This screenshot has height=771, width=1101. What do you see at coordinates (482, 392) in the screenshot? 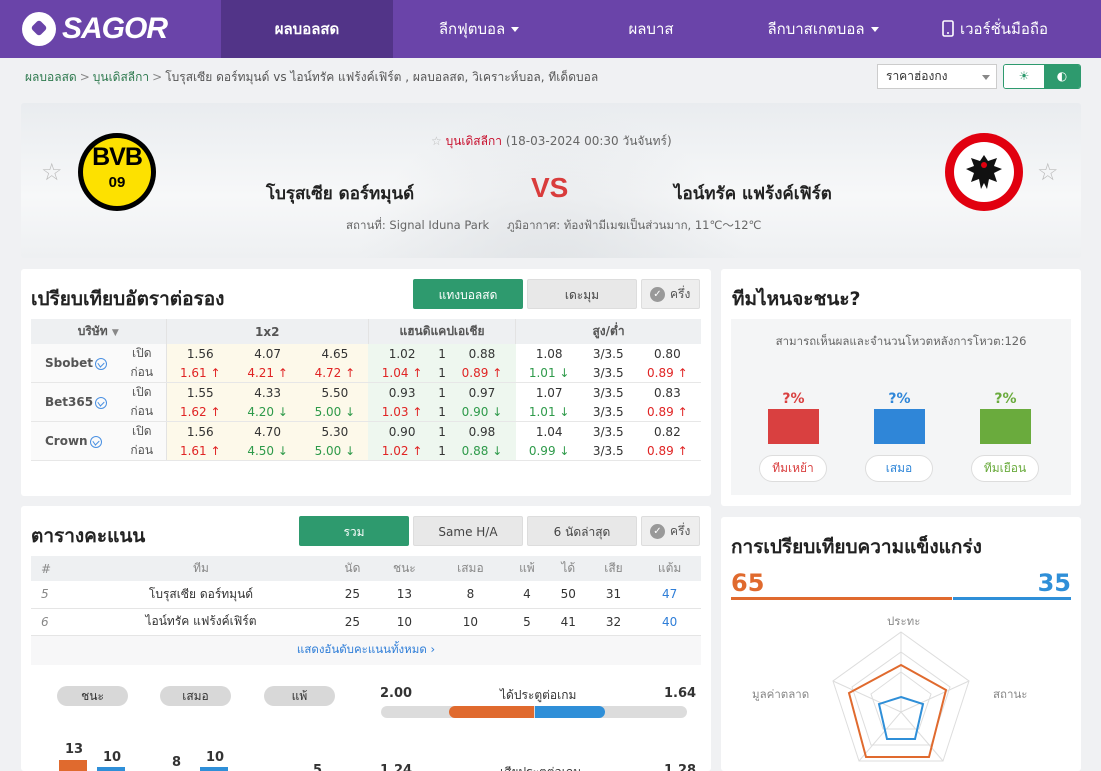
I see `odds-open-value: 0.97` at bounding box center [482, 392].